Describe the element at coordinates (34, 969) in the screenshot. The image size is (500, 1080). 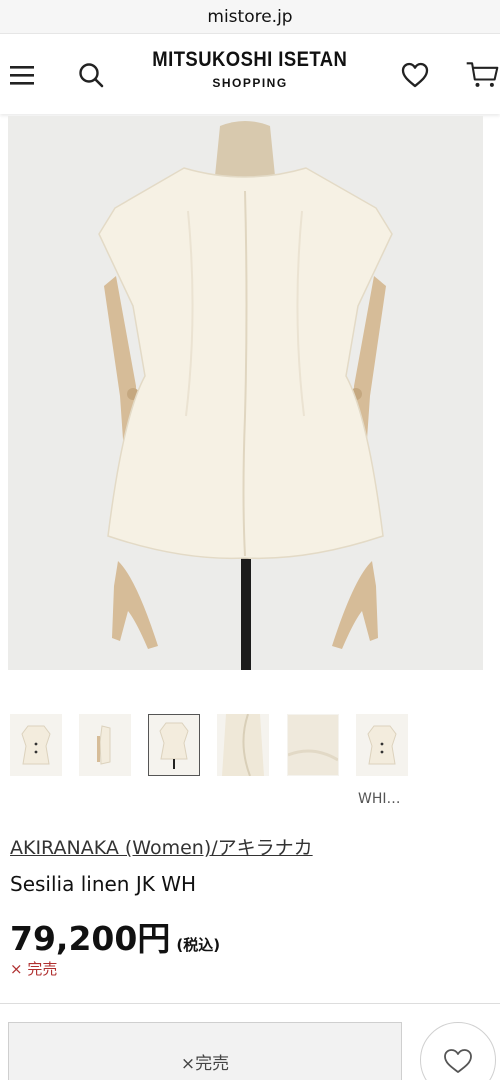
I see `stock-status: × 完売` at that location.